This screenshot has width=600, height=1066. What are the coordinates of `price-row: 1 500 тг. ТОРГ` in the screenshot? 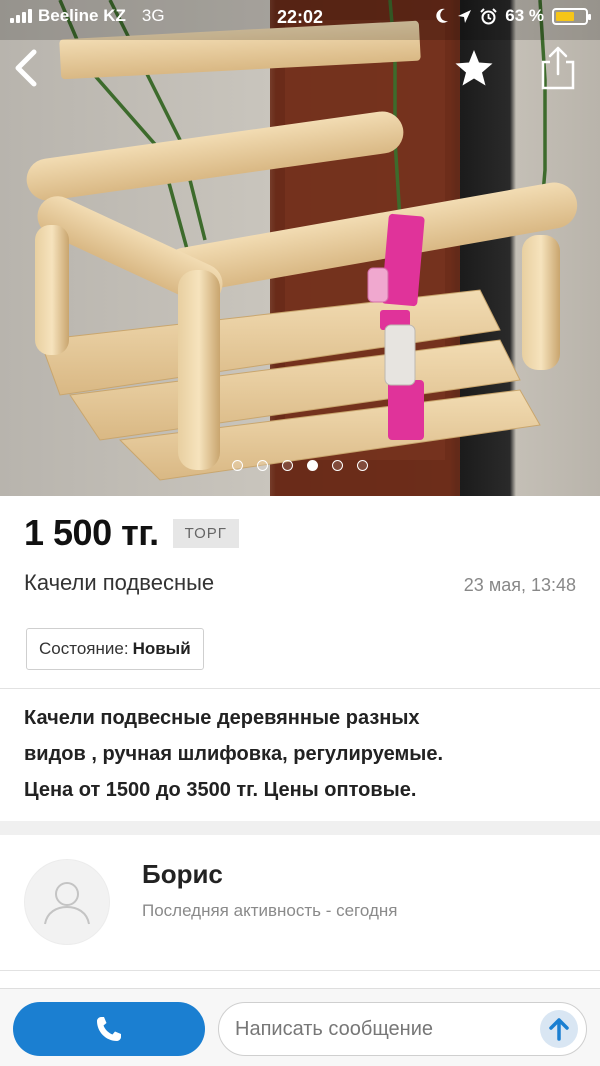 It's located at (131, 533).